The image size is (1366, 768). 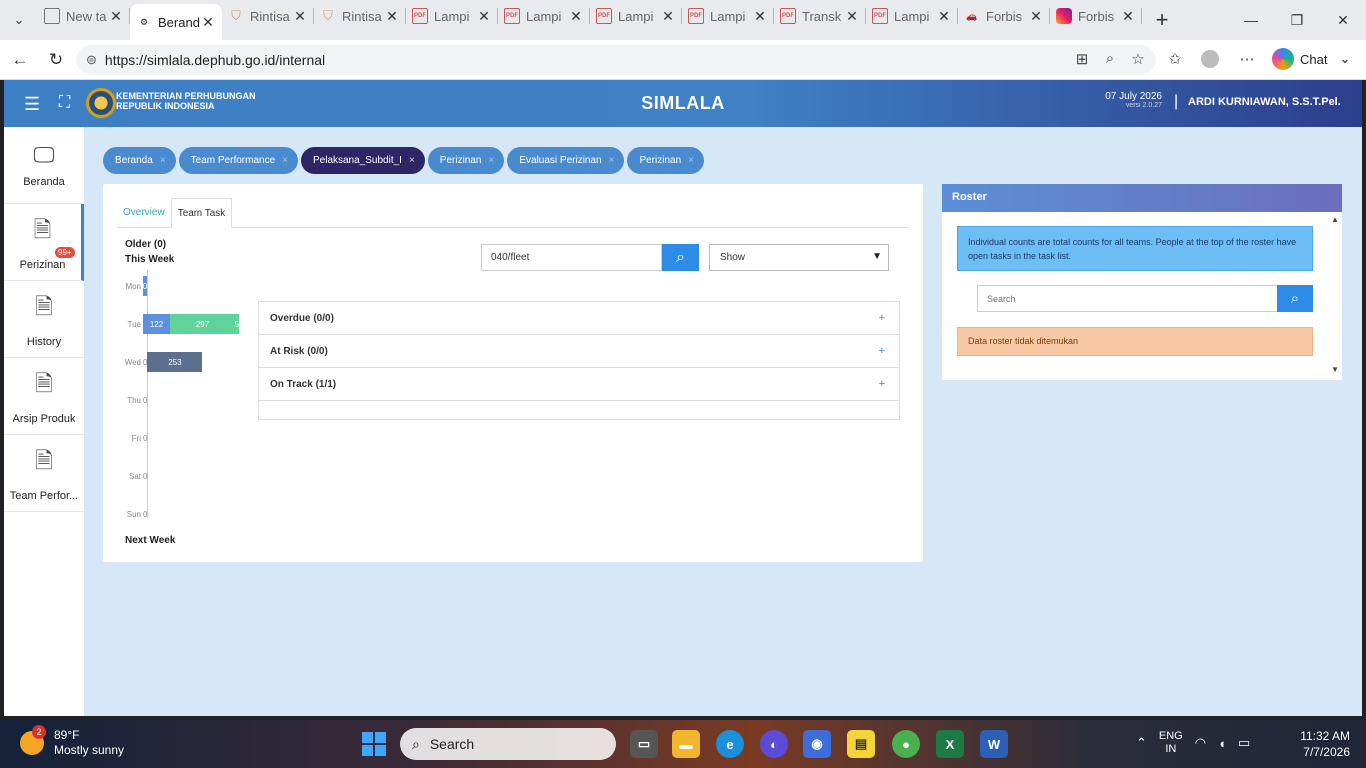 What do you see at coordinates (1200, 743) in the screenshot?
I see `wifi-icon: ◠` at bounding box center [1200, 743].